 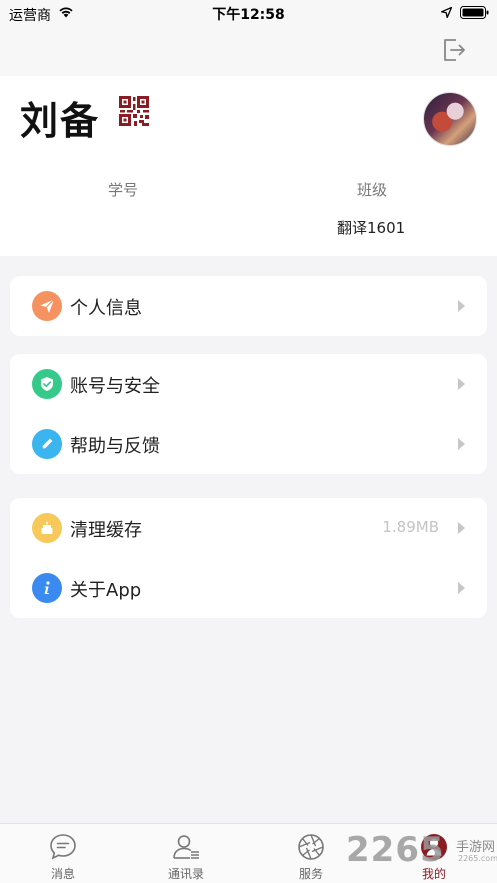 I want to click on status-time: 下午12:58, so click(x=248, y=15).